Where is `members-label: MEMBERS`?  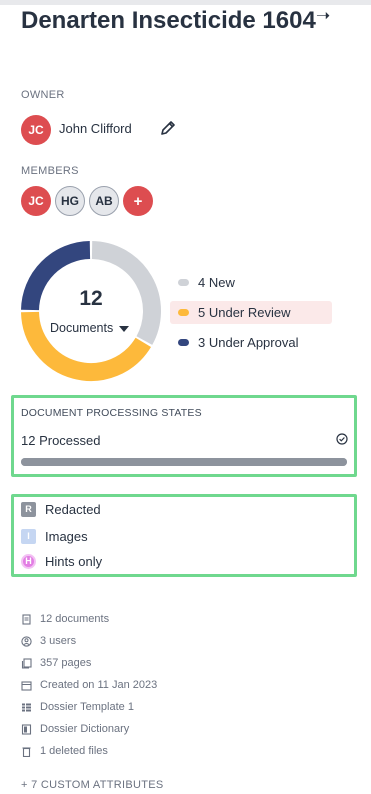 members-label: MEMBERS is located at coordinates (50, 171).